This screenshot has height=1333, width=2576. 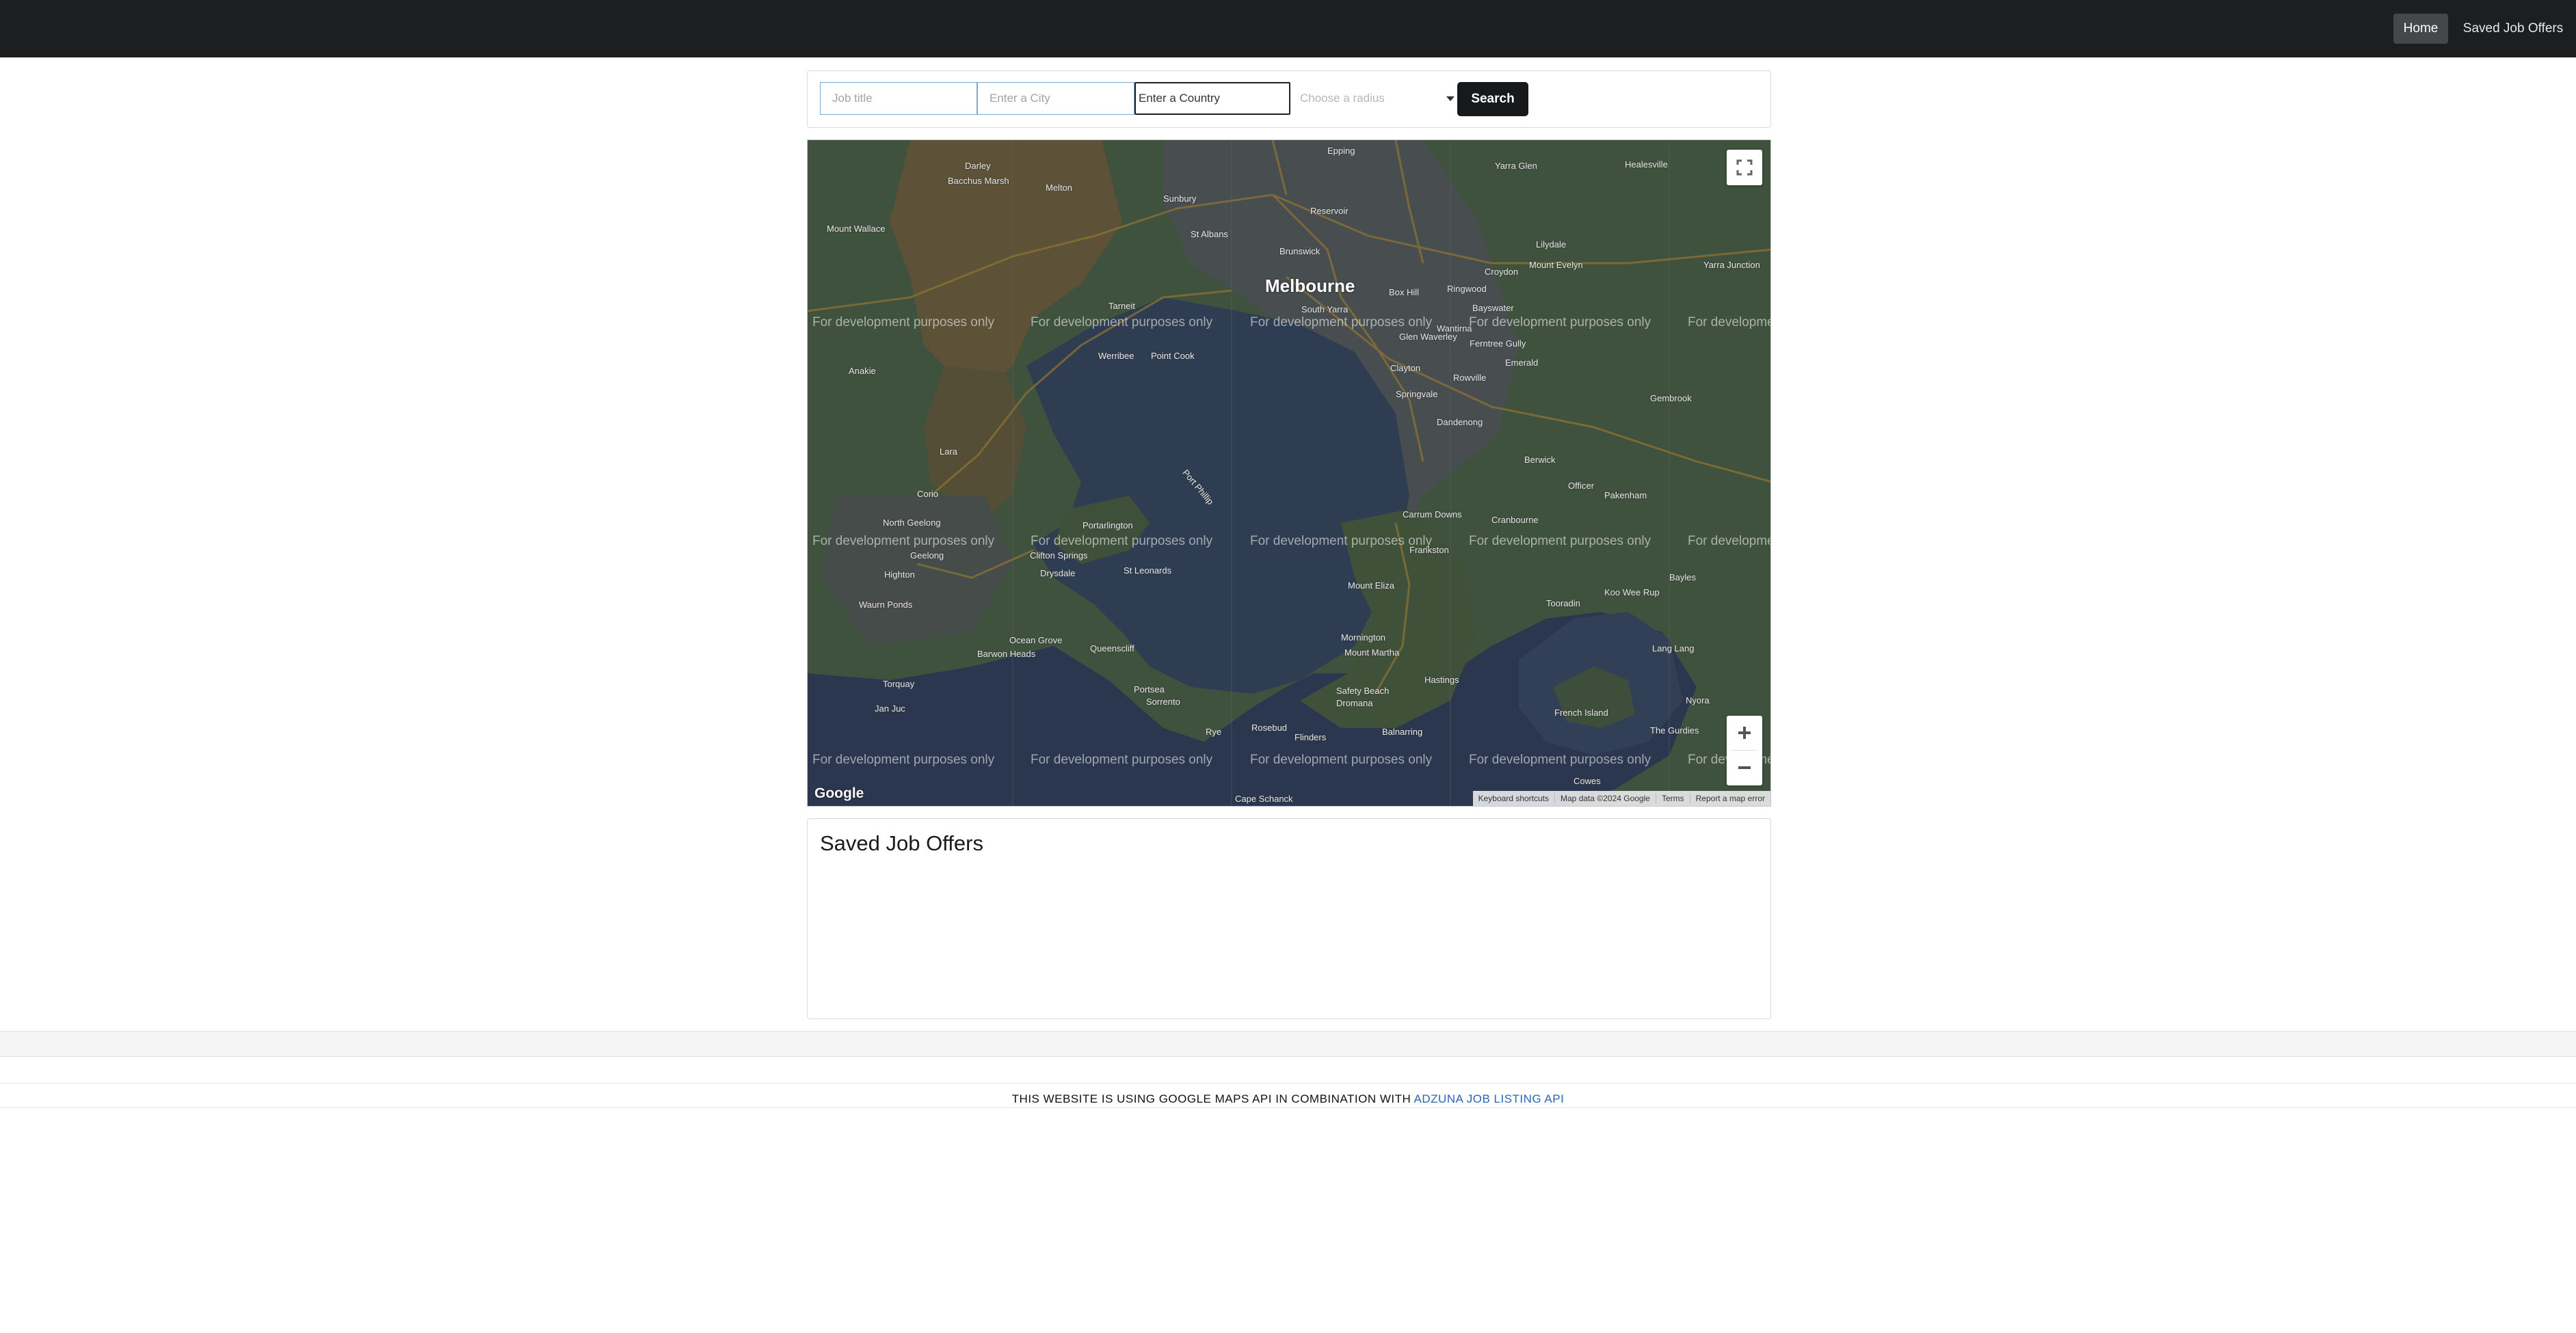 I want to click on map-town-label: Sorrento, so click(x=1163, y=702).